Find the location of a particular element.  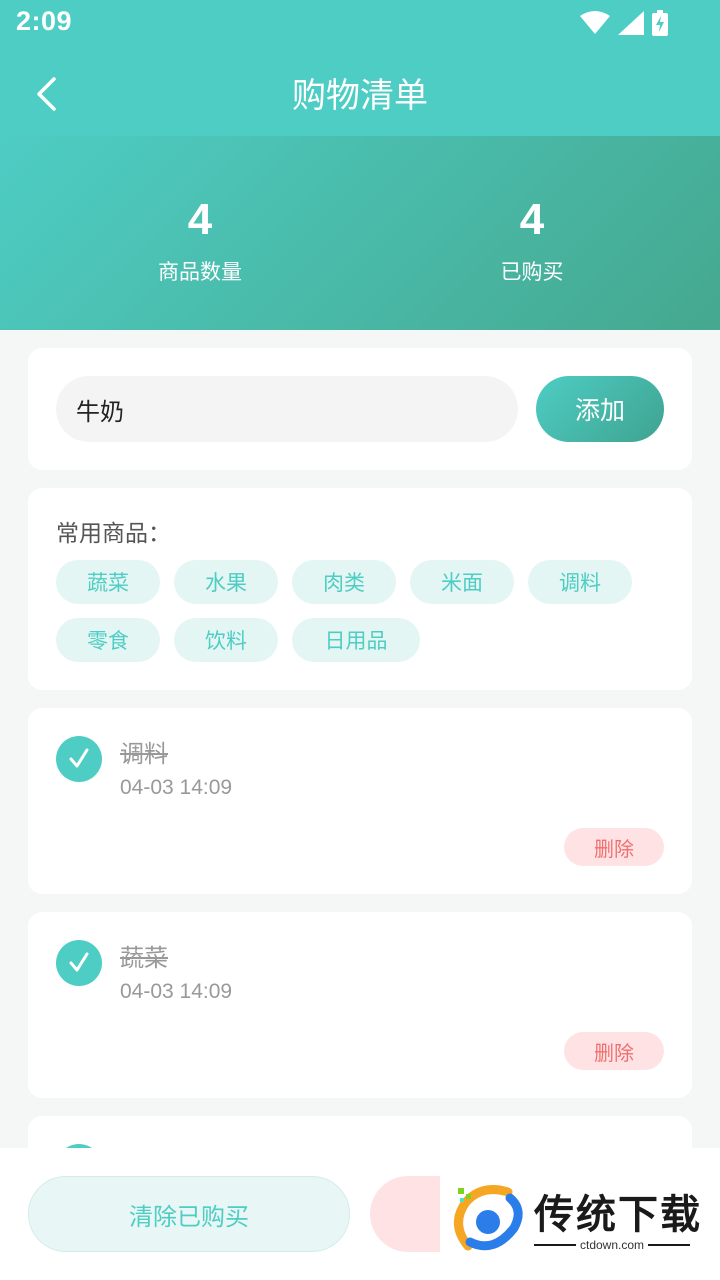

watermark-site: ctdown.com is located at coordinates (612, 1245).